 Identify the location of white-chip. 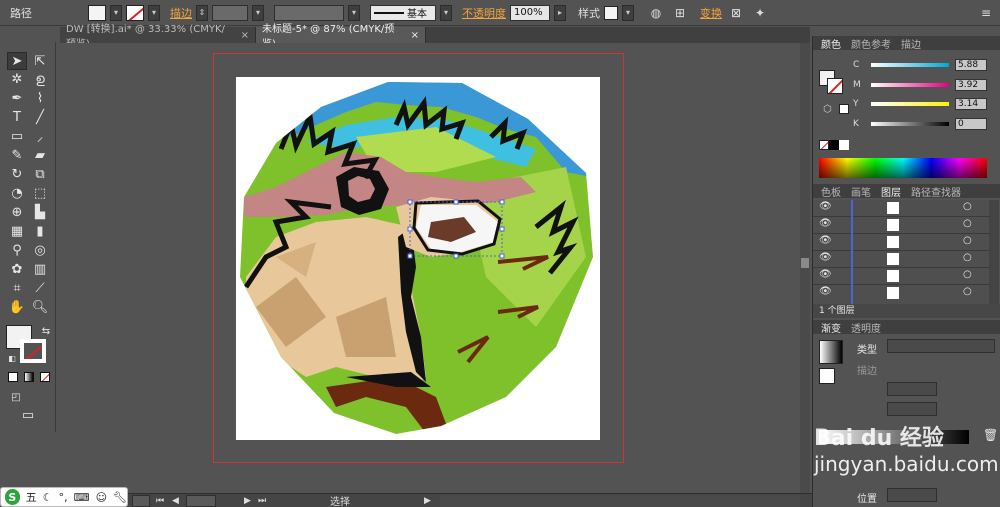
(844, 145).